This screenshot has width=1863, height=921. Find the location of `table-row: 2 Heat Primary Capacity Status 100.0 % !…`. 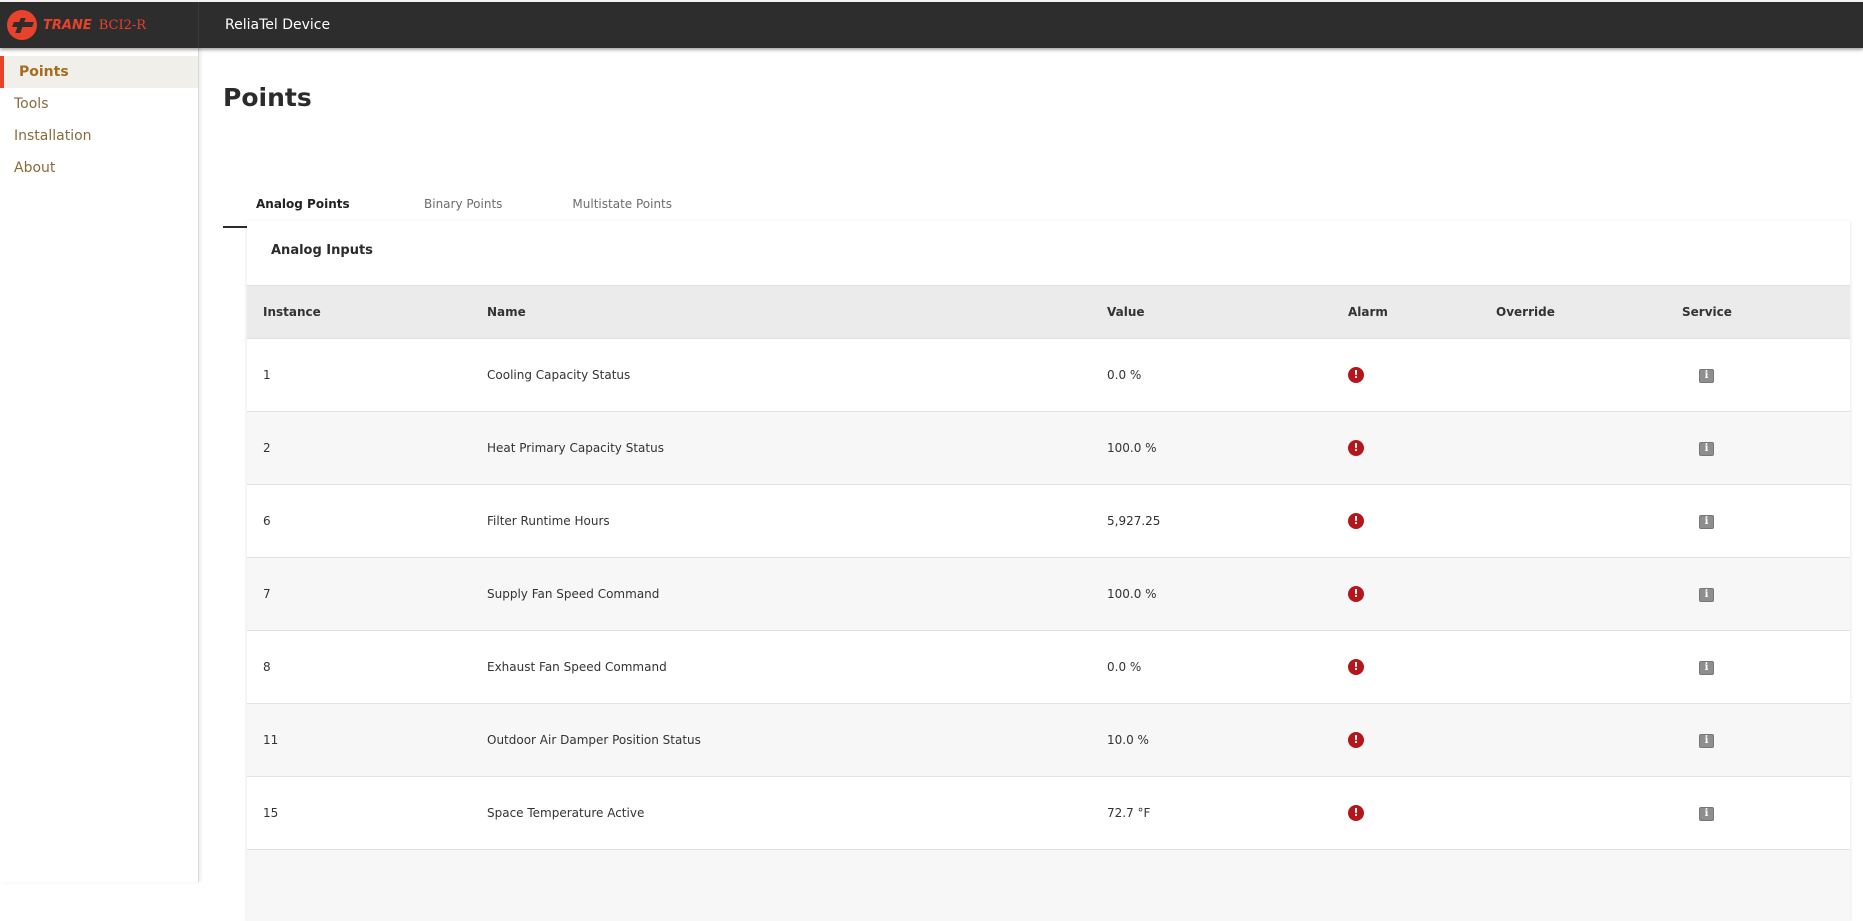

table-row: 2 Heat Primary Capacity Status 100.0 % !… is located at coordinates (1048, 448).